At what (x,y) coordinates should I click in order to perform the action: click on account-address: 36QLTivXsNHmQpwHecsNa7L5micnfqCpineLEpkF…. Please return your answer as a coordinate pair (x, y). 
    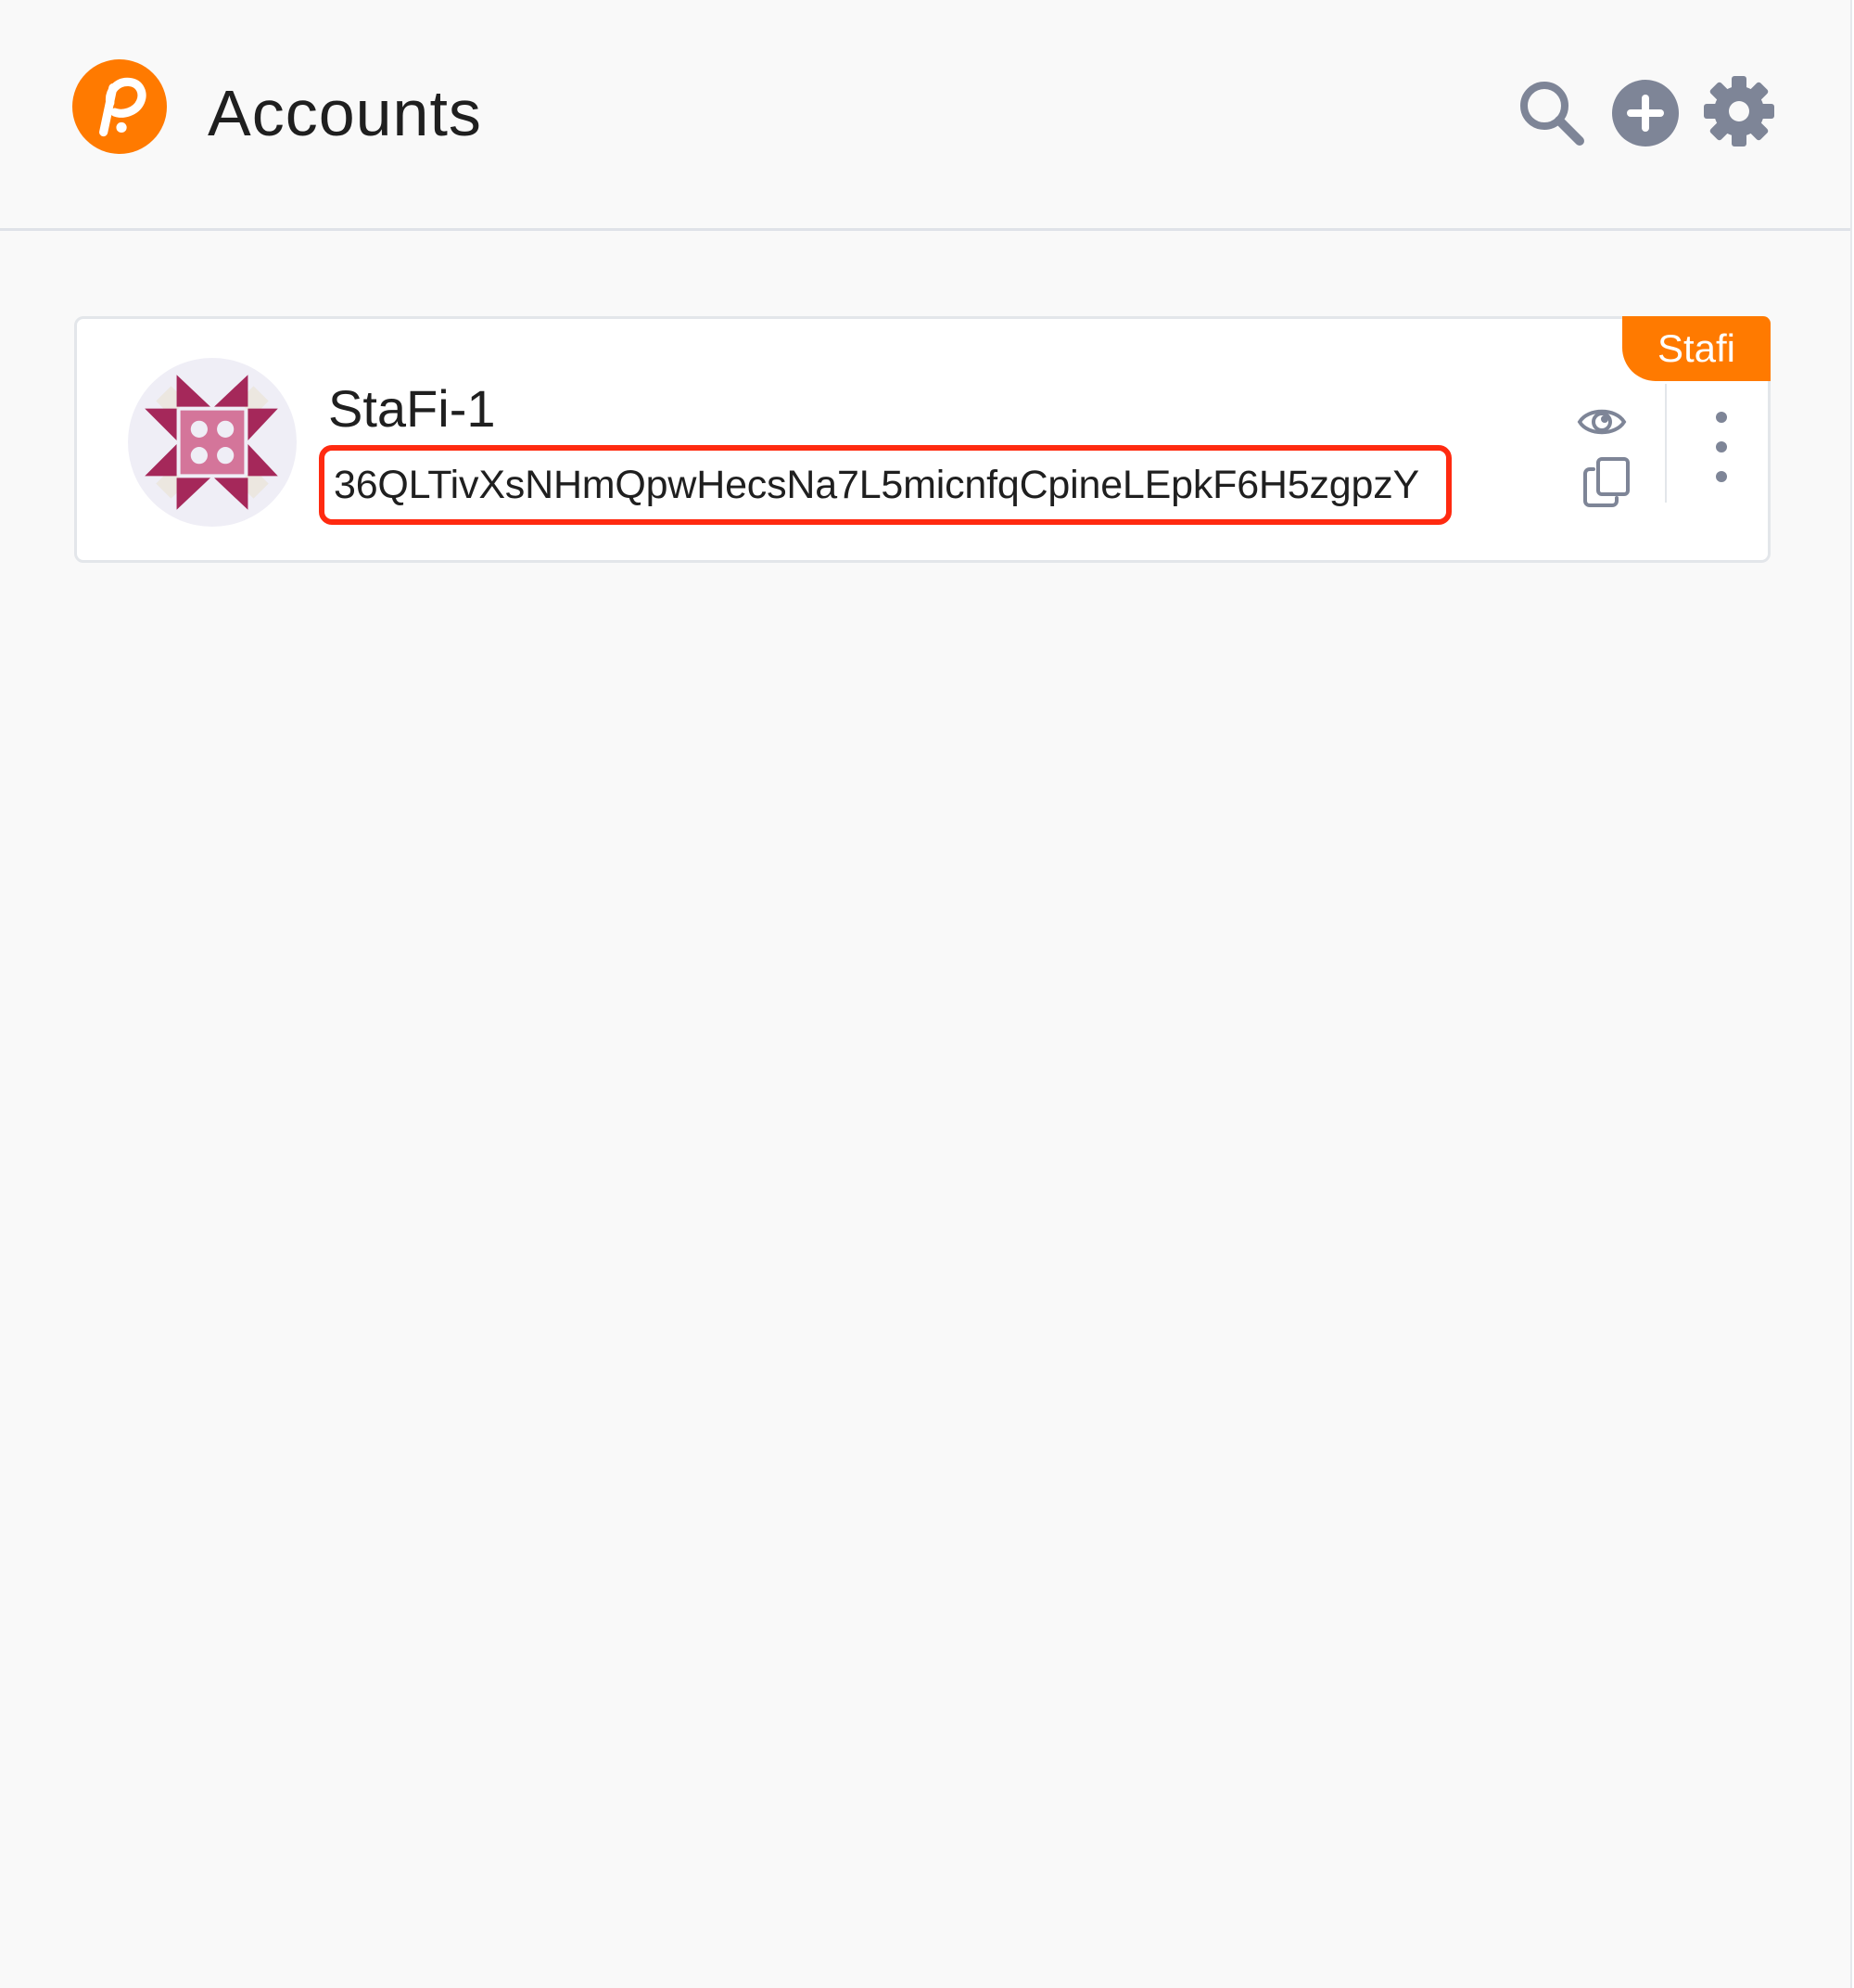
    Looking at the image, I should click on (876, 485).